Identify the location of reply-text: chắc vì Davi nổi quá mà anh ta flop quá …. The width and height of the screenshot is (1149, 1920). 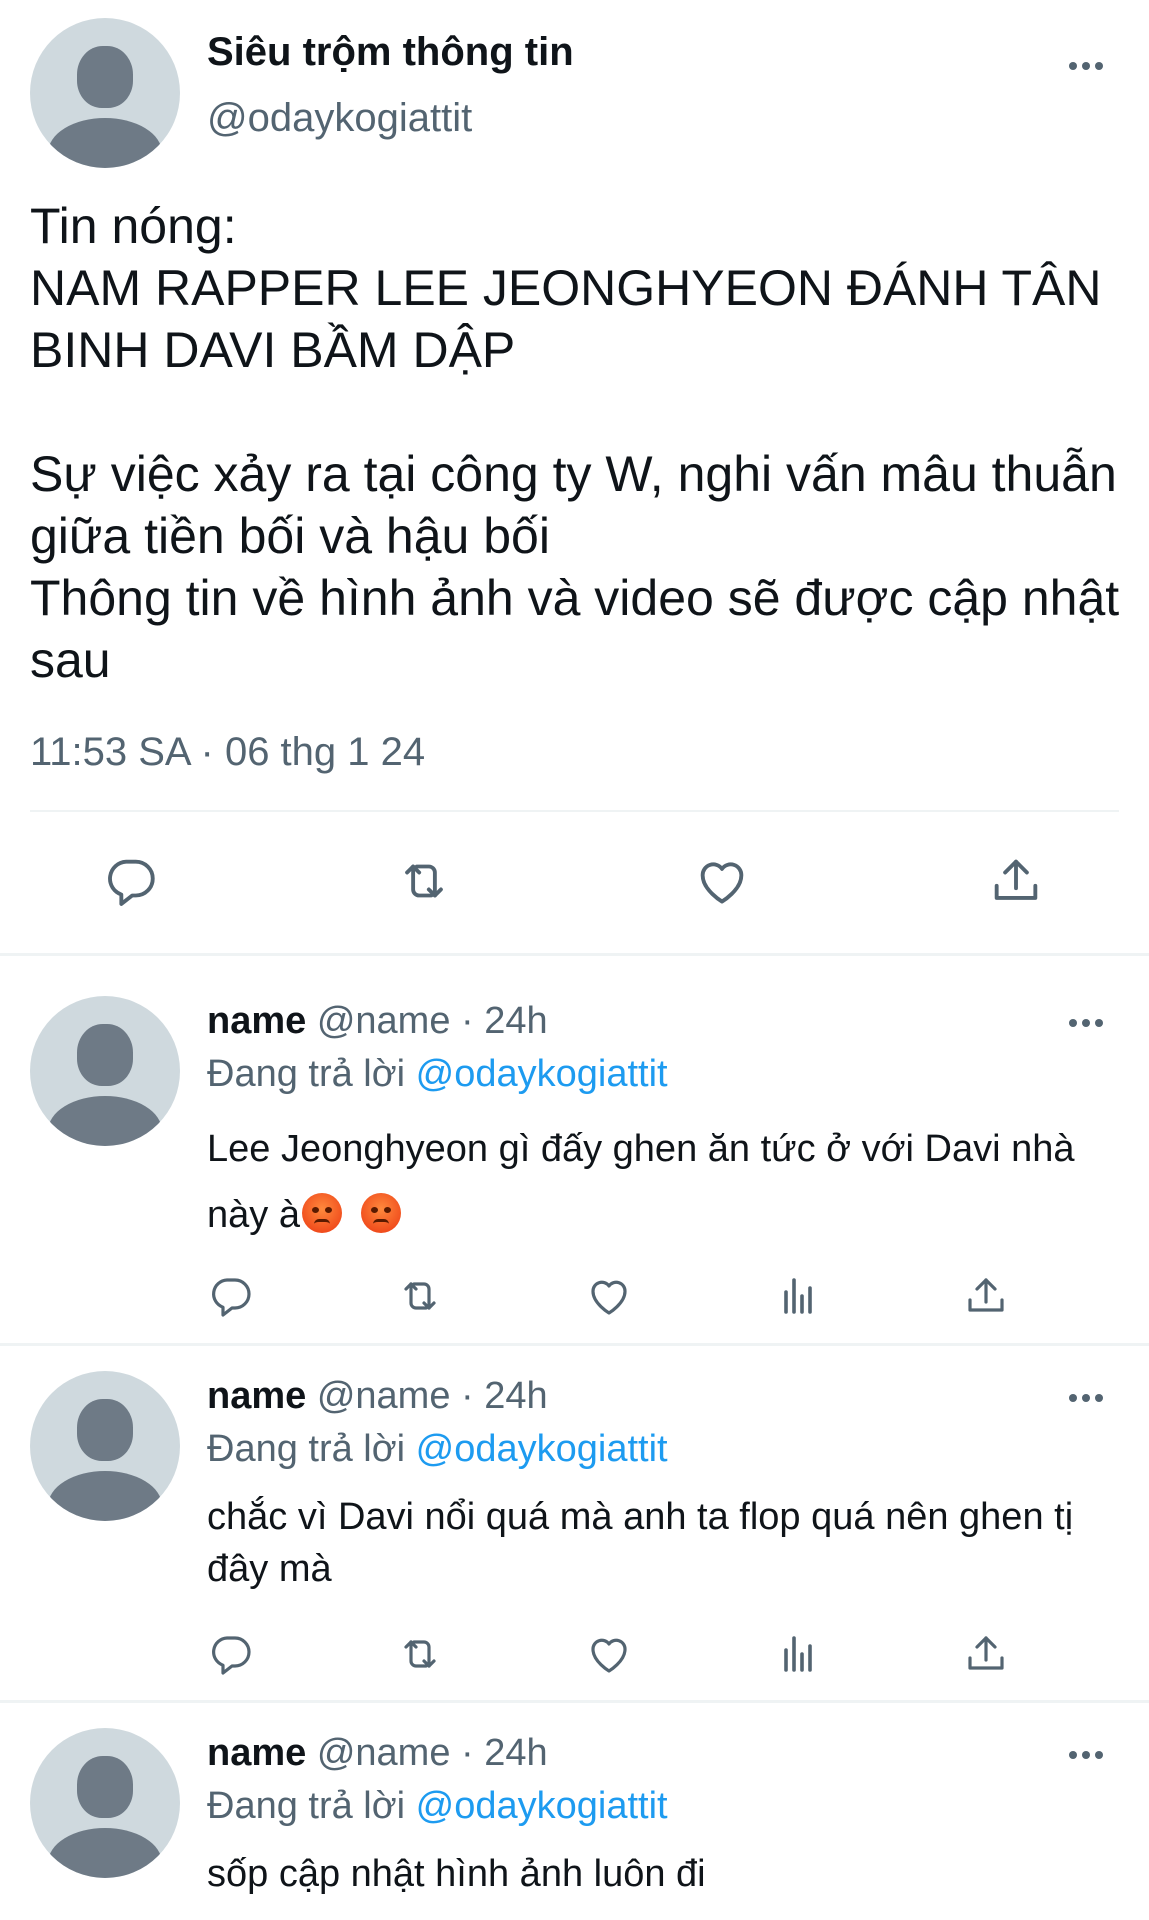
(645, 1543).